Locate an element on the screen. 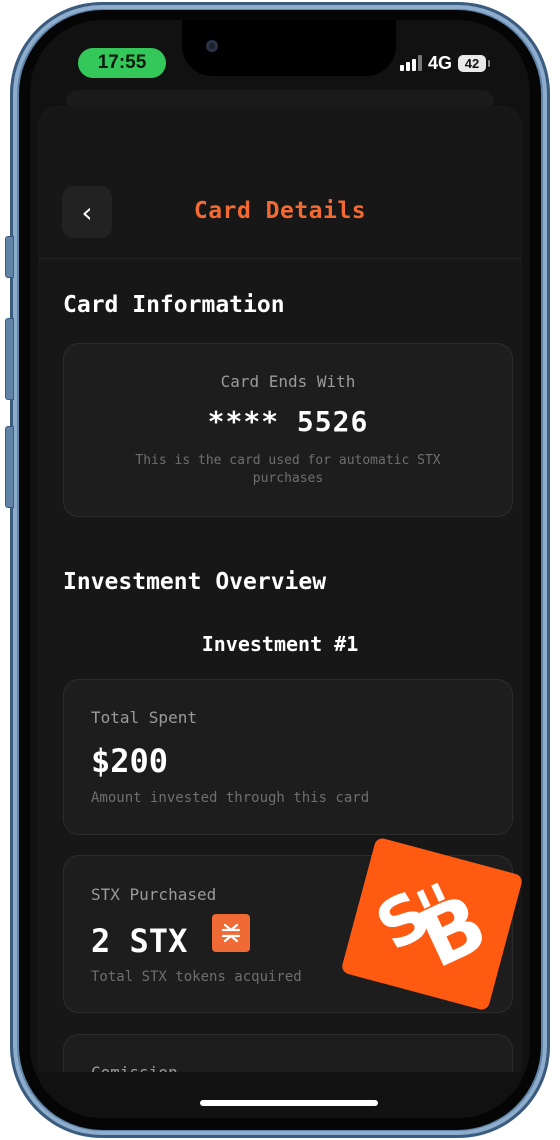 The image size is (560, 1140). status-indicators: 4G 42 is located at coordinates (445, 63).